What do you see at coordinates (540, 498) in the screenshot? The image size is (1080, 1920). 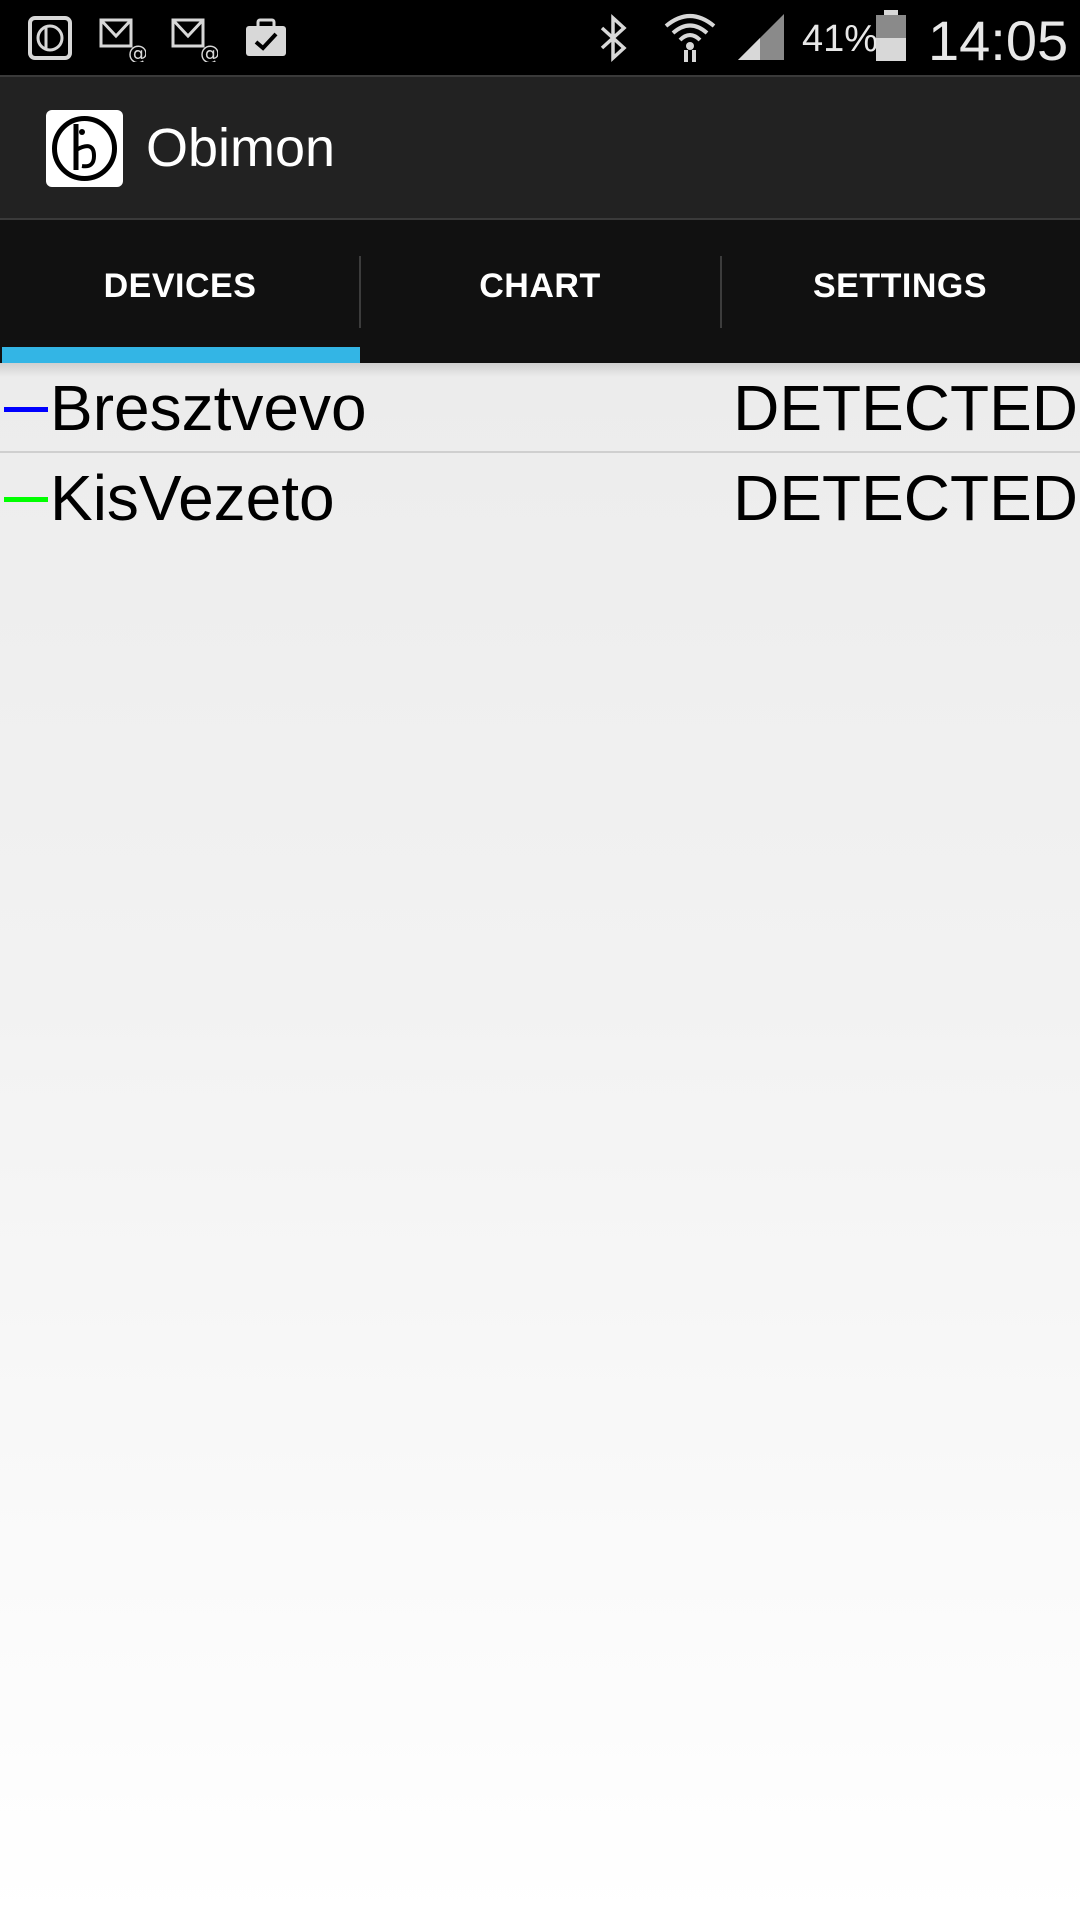 I see `list-item: KisVezeto DETECTED` at bounding box center [540, 498].